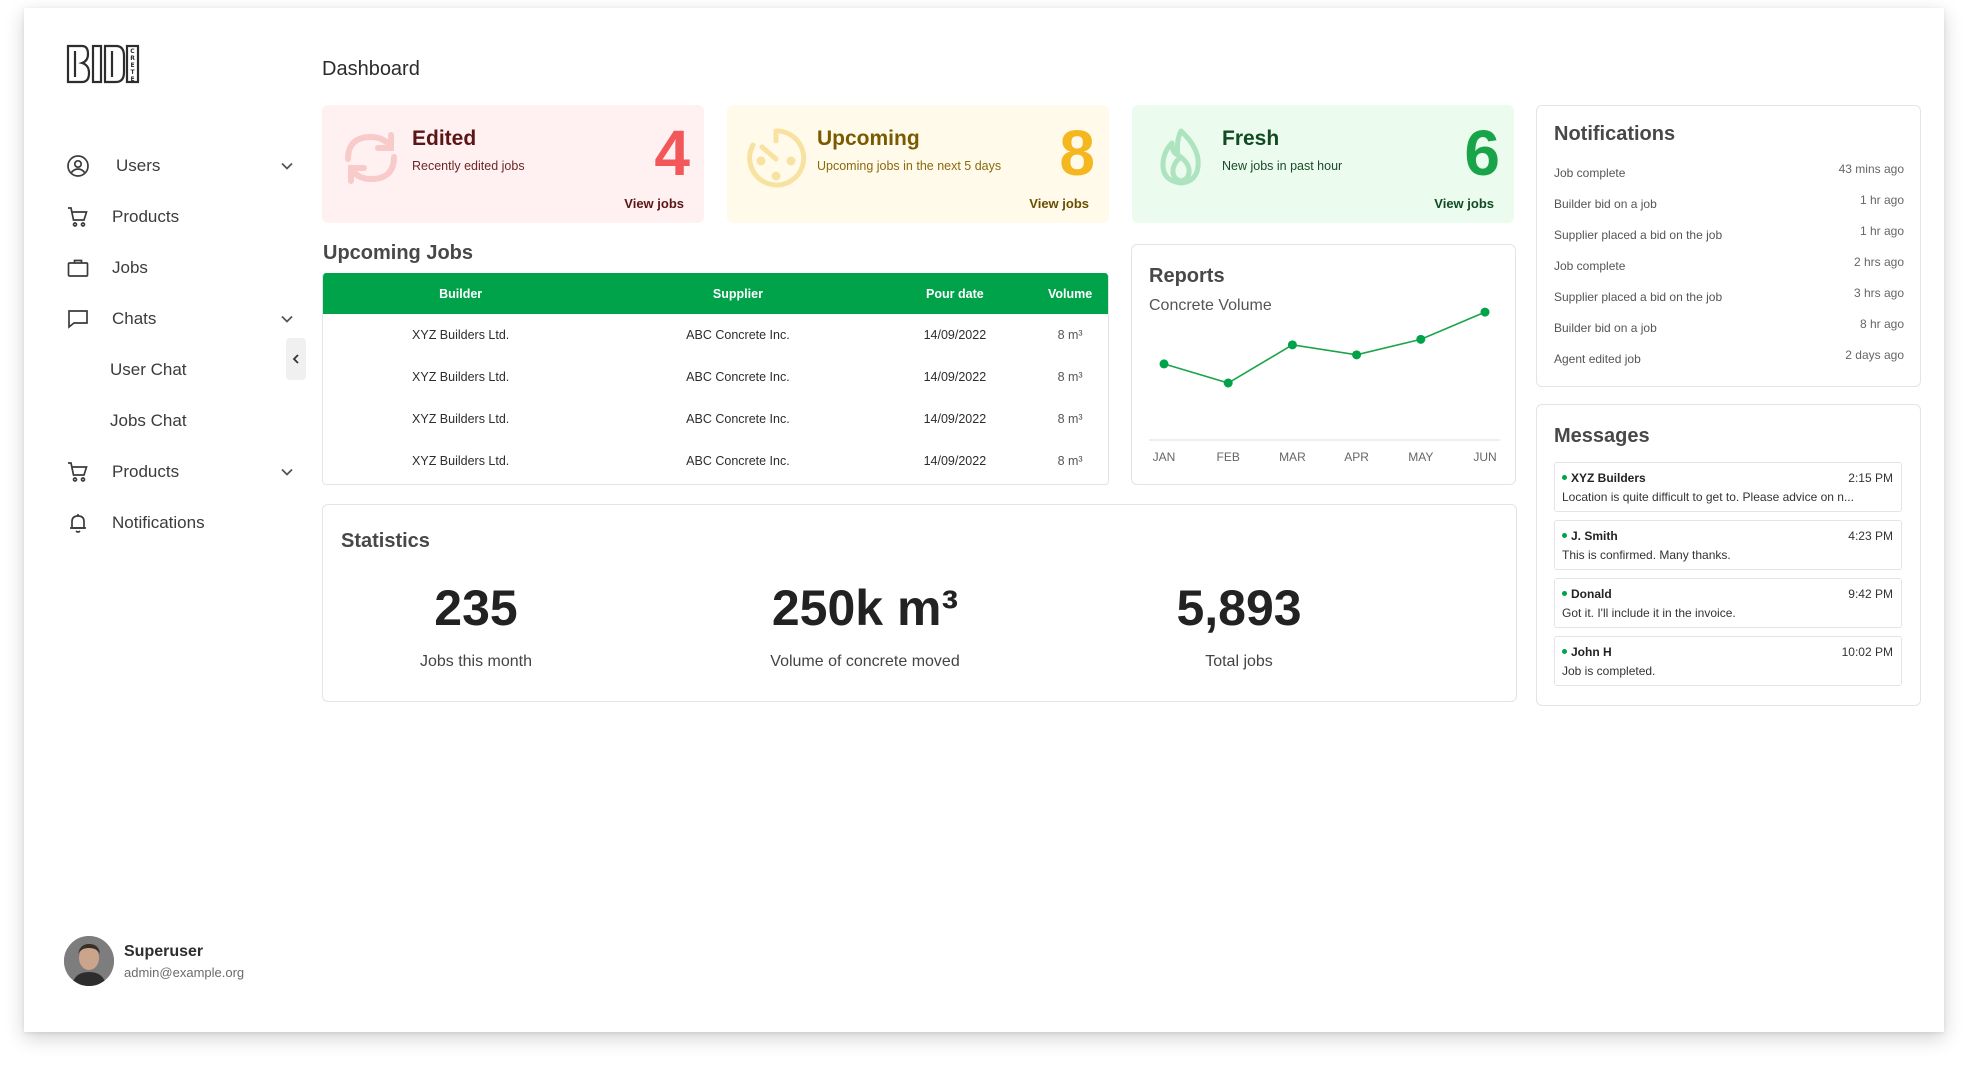 Image resolution: width=1968 pixels, height=1072 pixels. What do you see at coordinates (132, 65) in the screenshot?
I see `svg-text: E` at bounding box center [132, 65].